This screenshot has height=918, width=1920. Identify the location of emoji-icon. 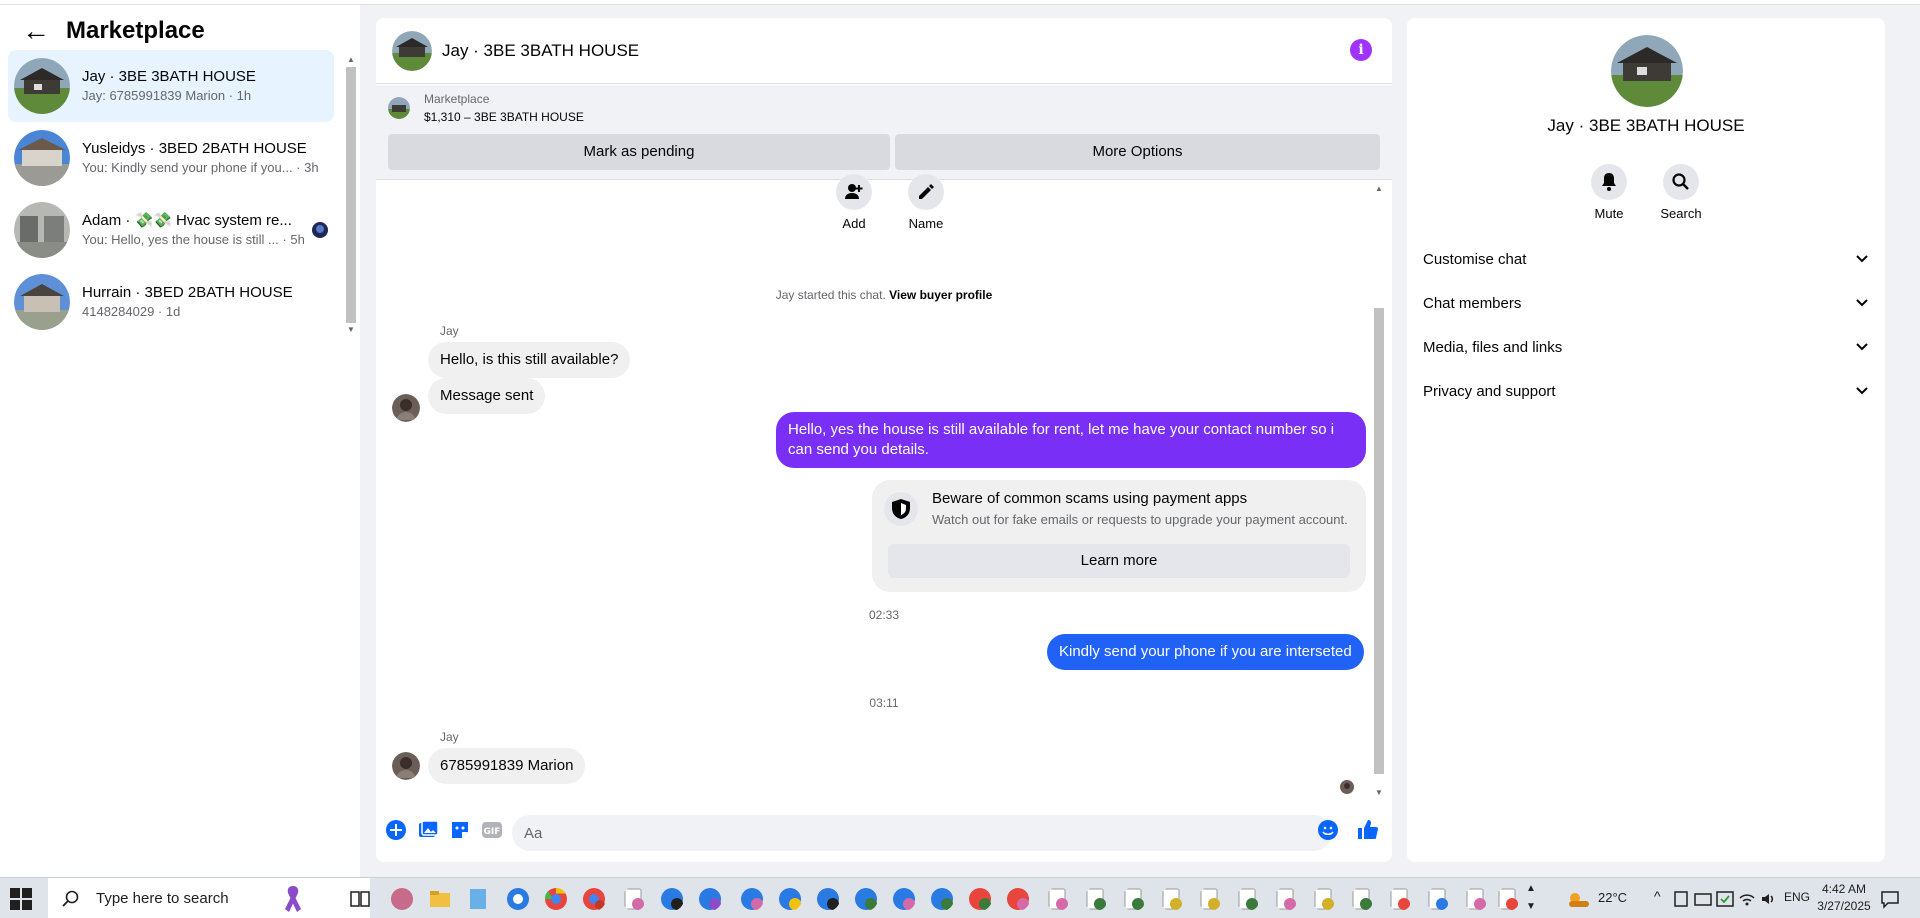
(1328, 830).